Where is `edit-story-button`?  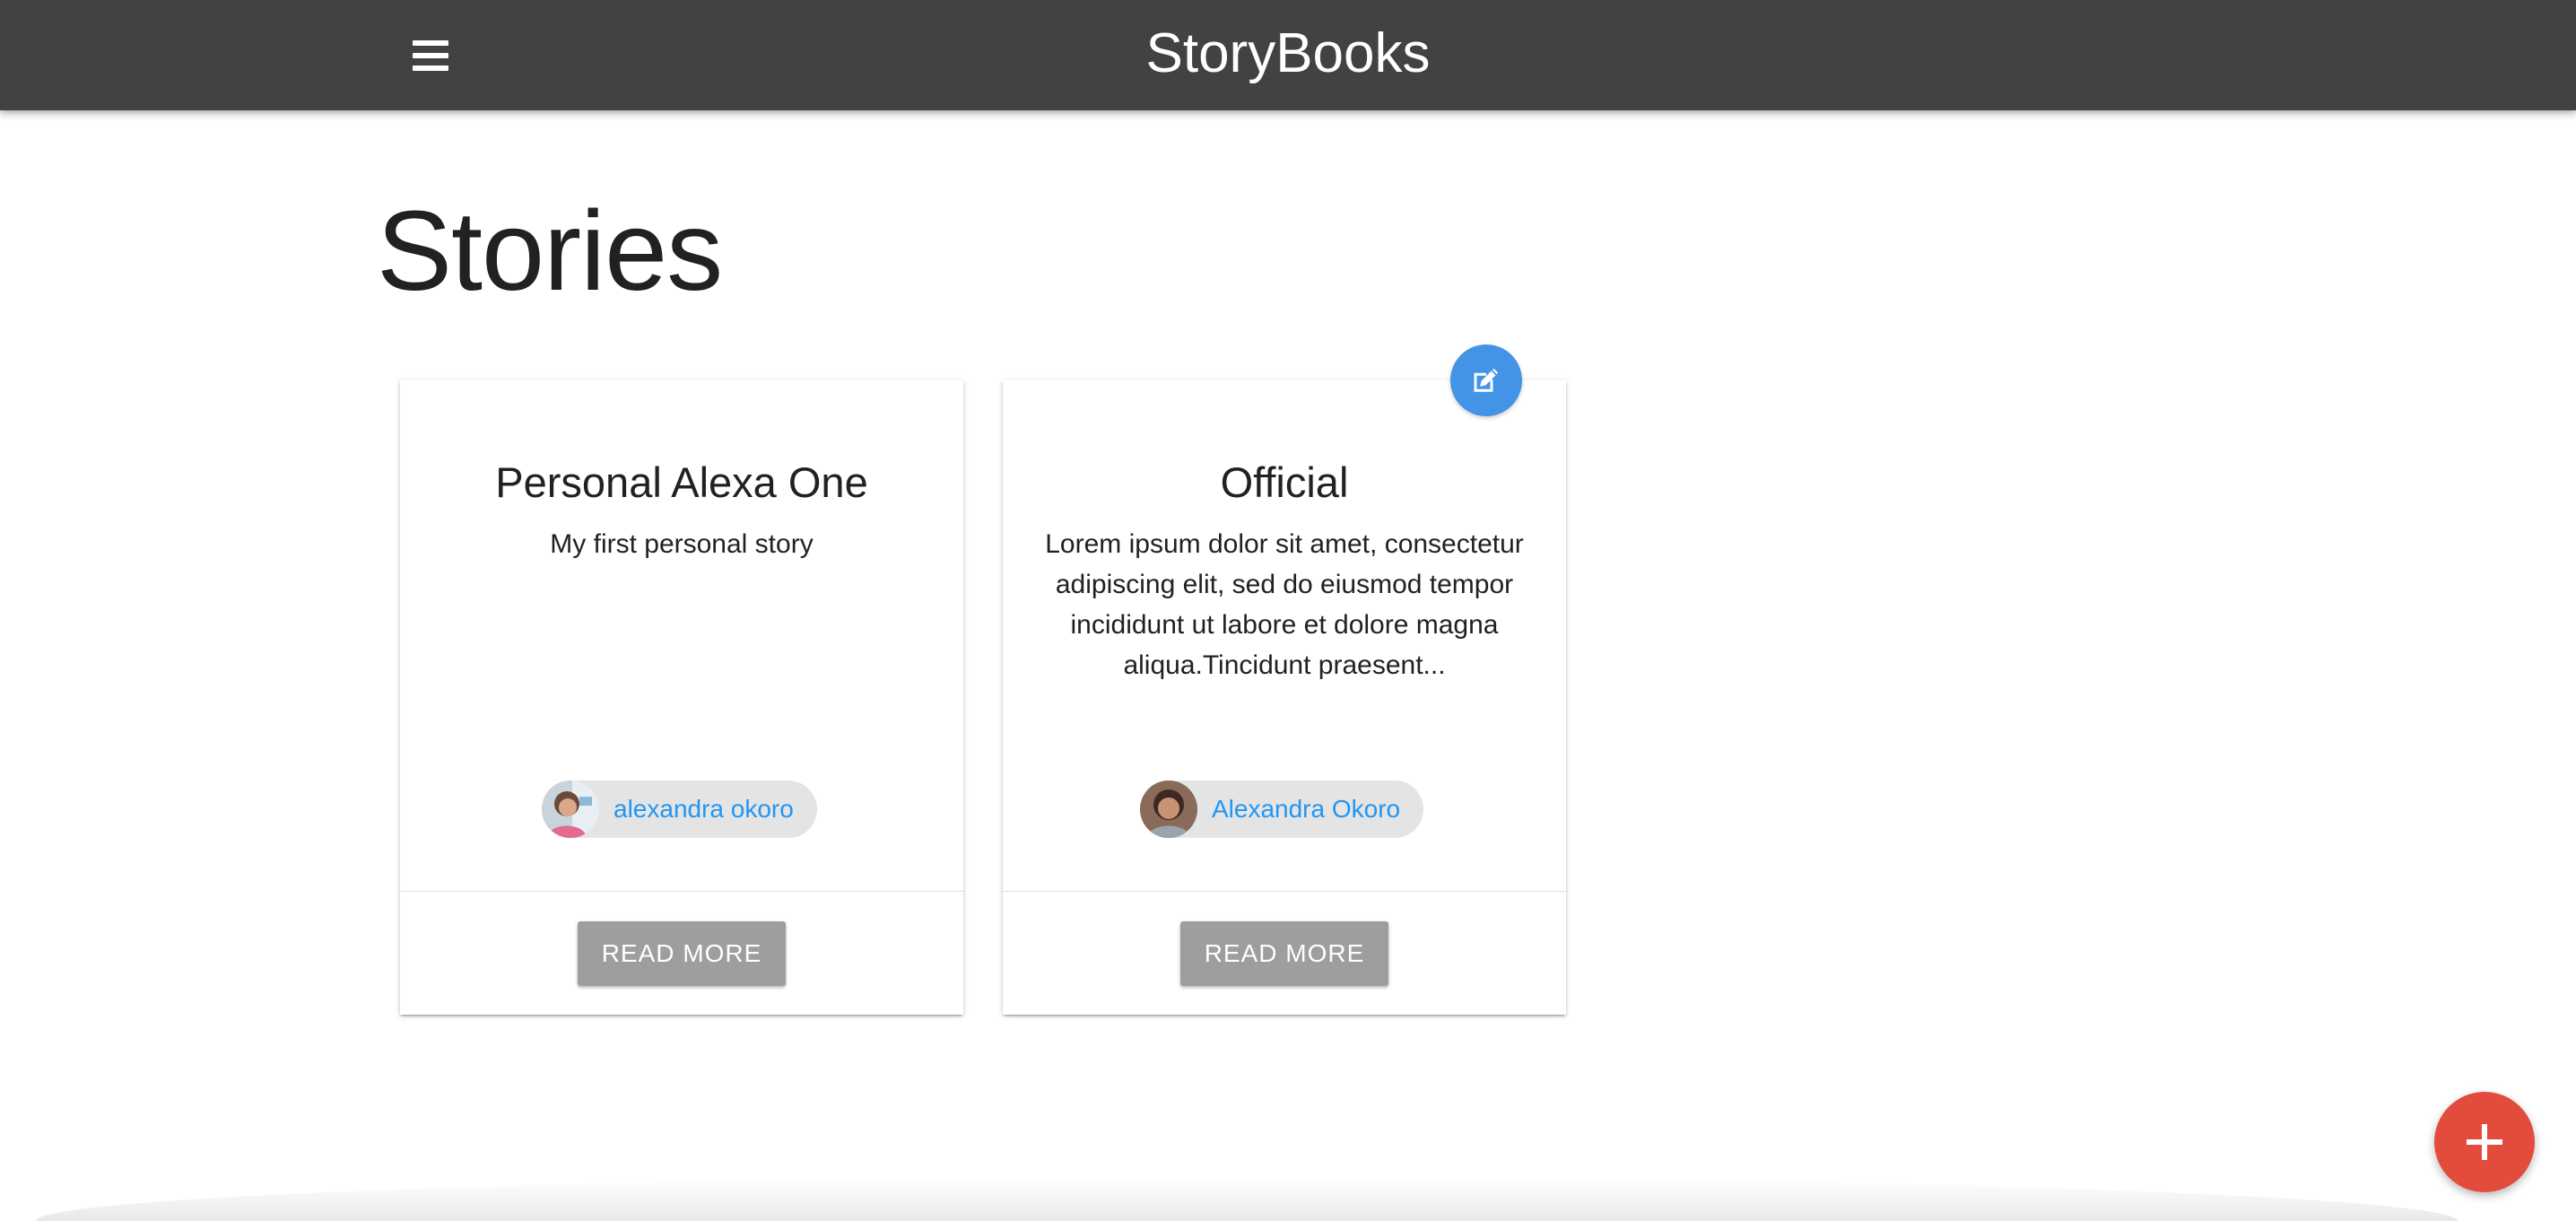
edit-story-button is located at coordinates (1486, 380).